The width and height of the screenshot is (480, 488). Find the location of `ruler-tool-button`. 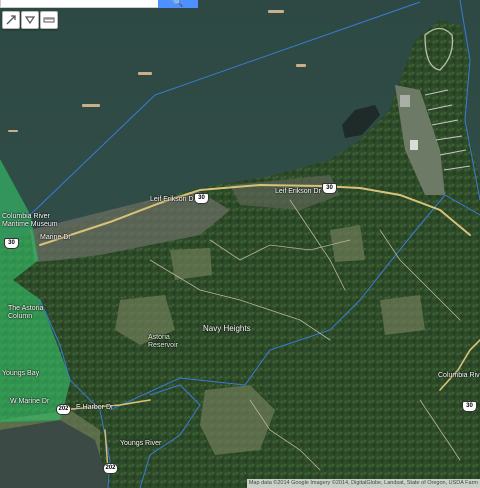

ruler-tool-button is located at coordinates (49, 20).